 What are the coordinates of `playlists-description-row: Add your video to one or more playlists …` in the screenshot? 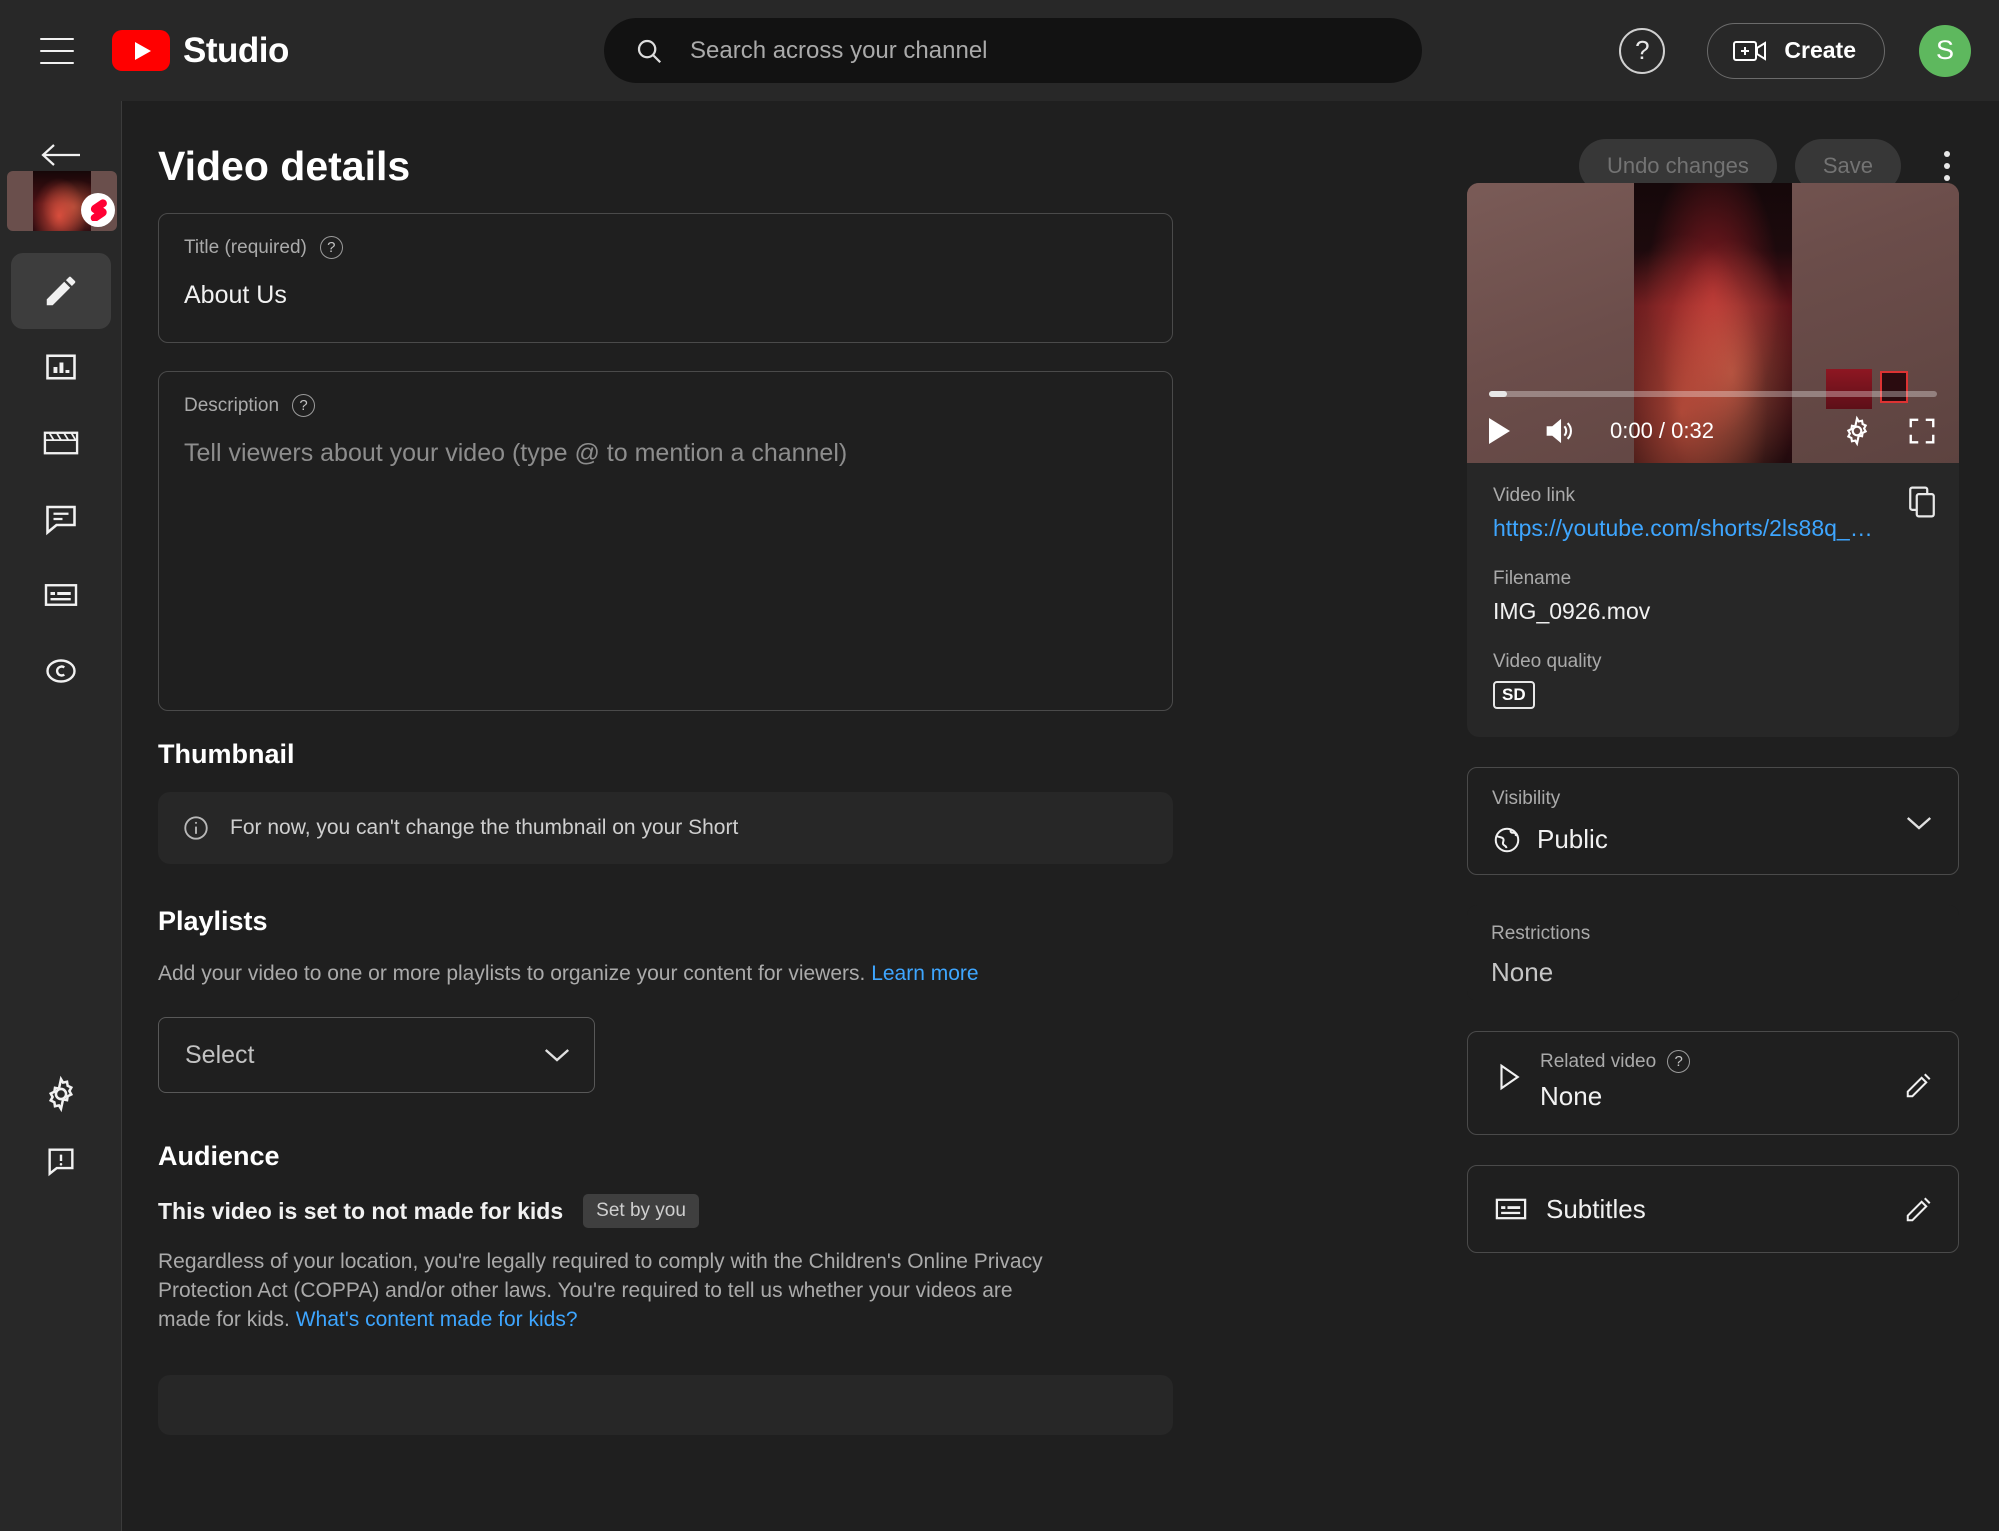 It's located at (665, 974).